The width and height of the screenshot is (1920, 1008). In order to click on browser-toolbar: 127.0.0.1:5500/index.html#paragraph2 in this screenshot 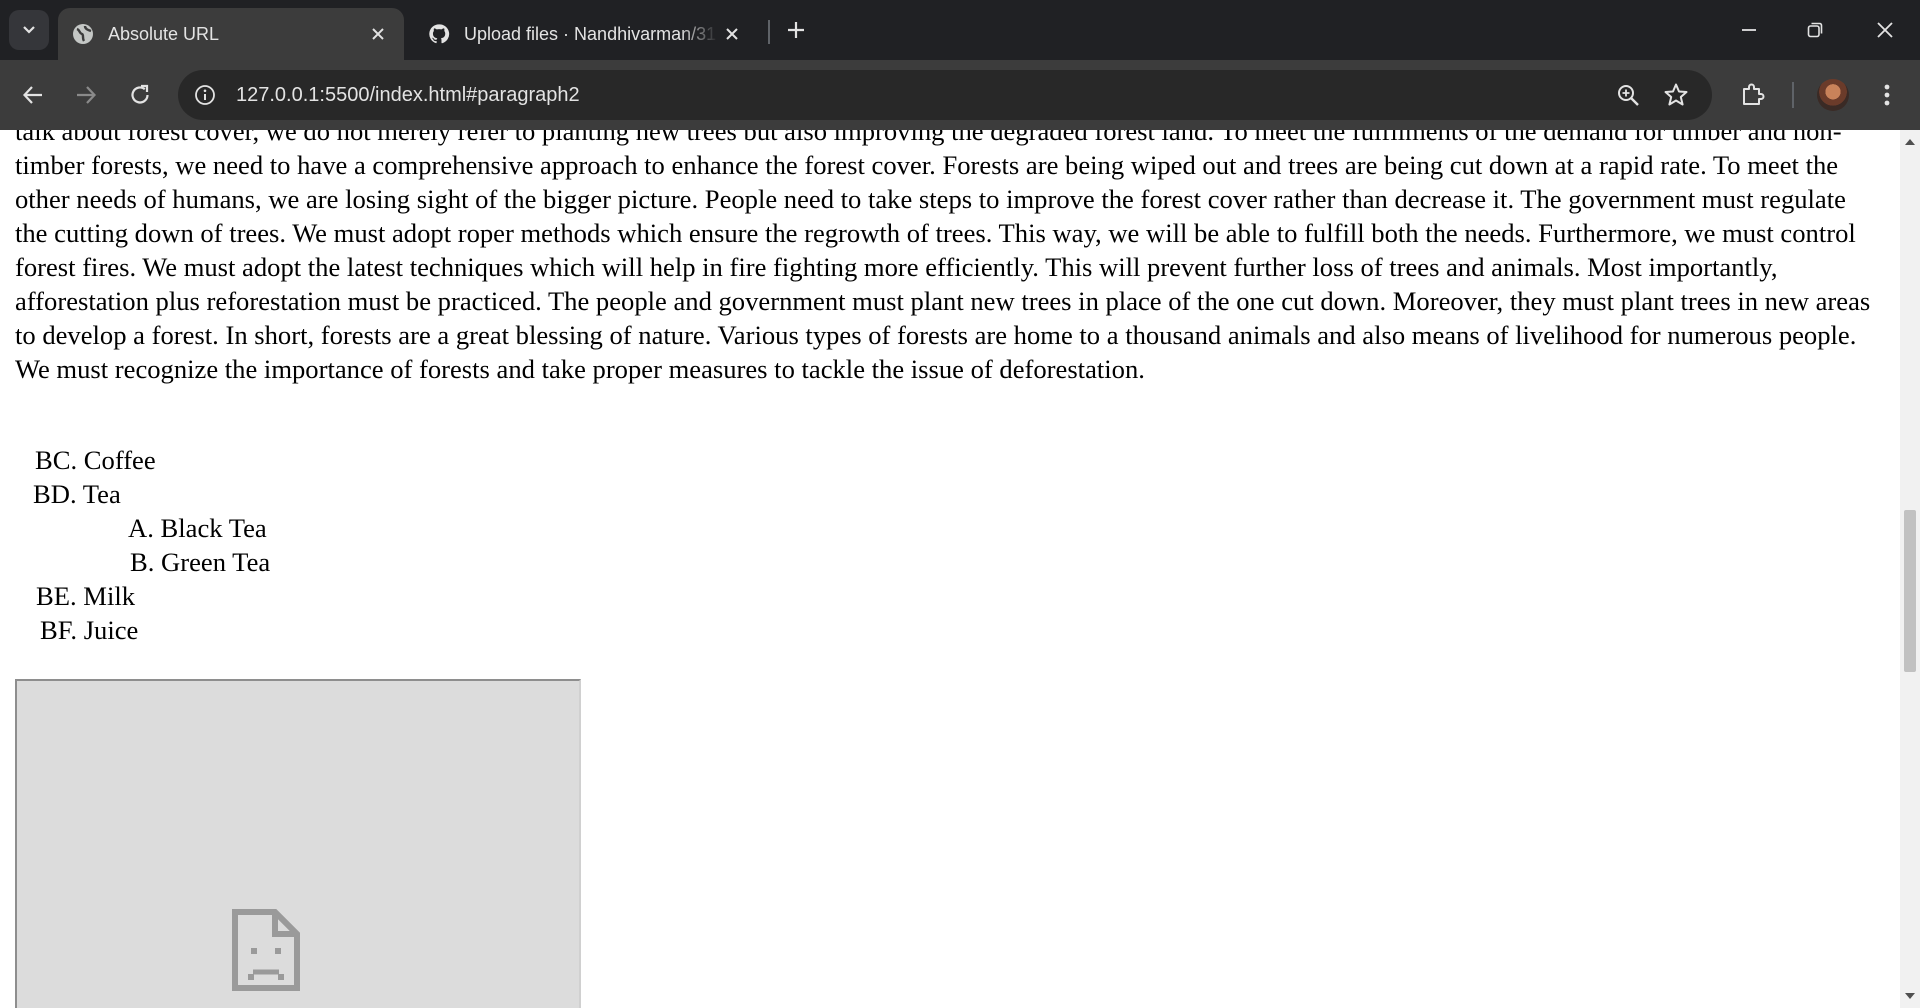, I will do `click(960, 95)`.